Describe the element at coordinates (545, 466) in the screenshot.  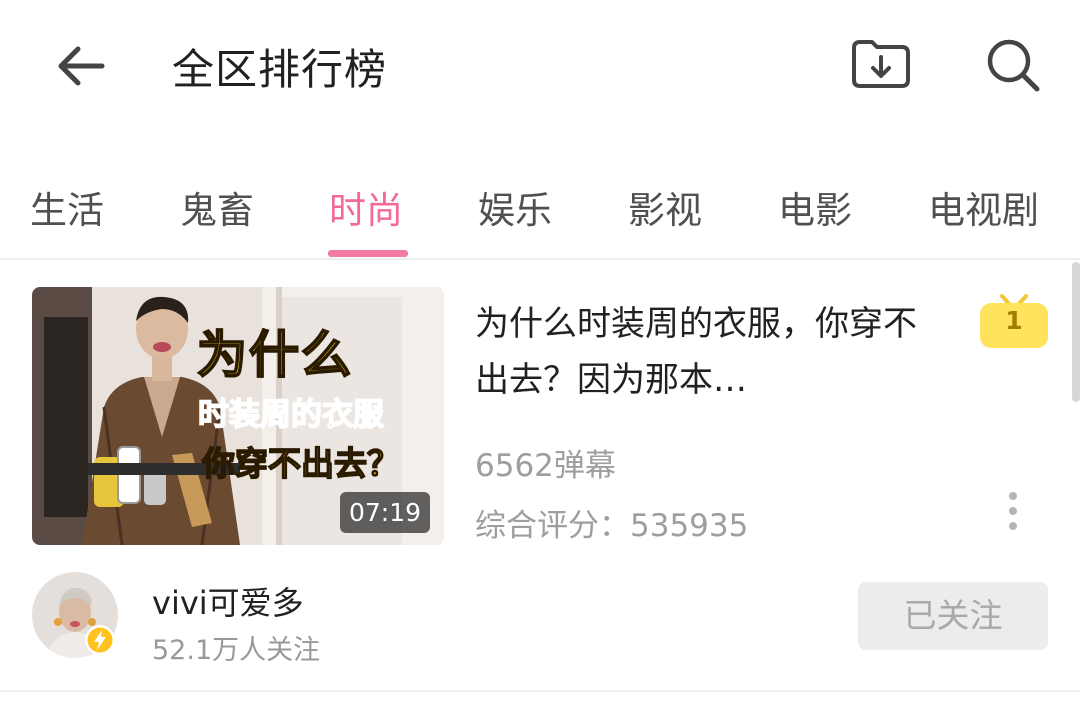
I see `danmaku-count: 6562弹幕` at that location.